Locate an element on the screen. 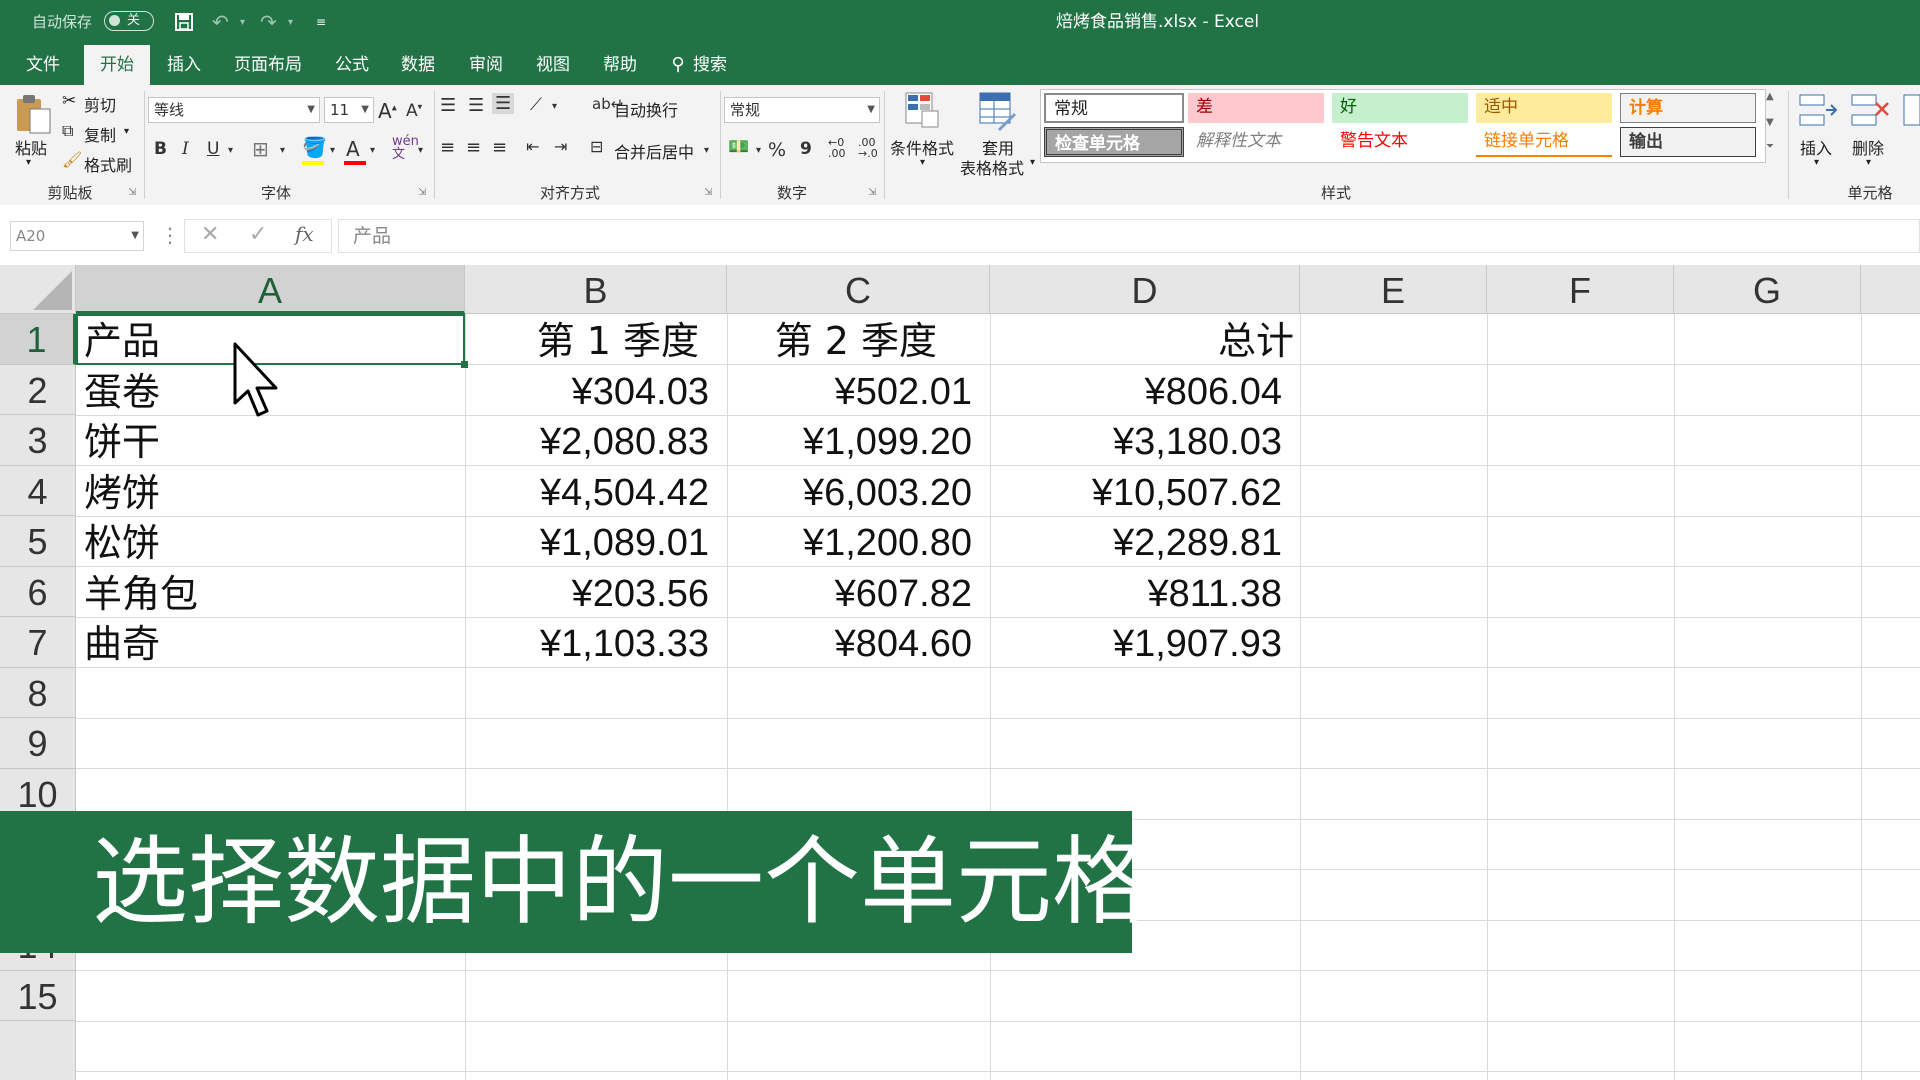  tab-data: 数据 is located at coordinates (418, 65).